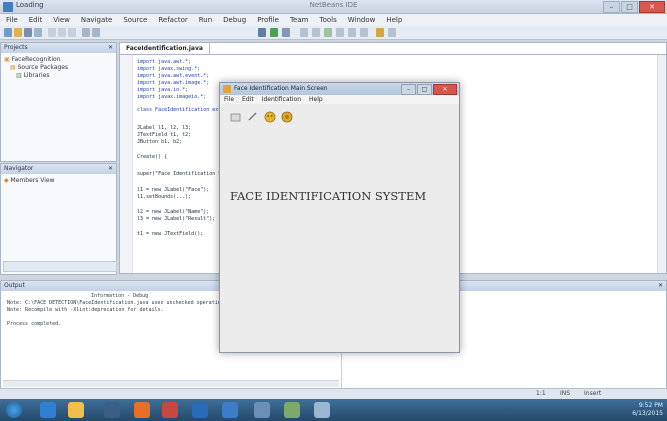  Describe the element at coordinates (333, 393) in the screenshot. I see `status-bar: 1:1 INS Insert` at that location.